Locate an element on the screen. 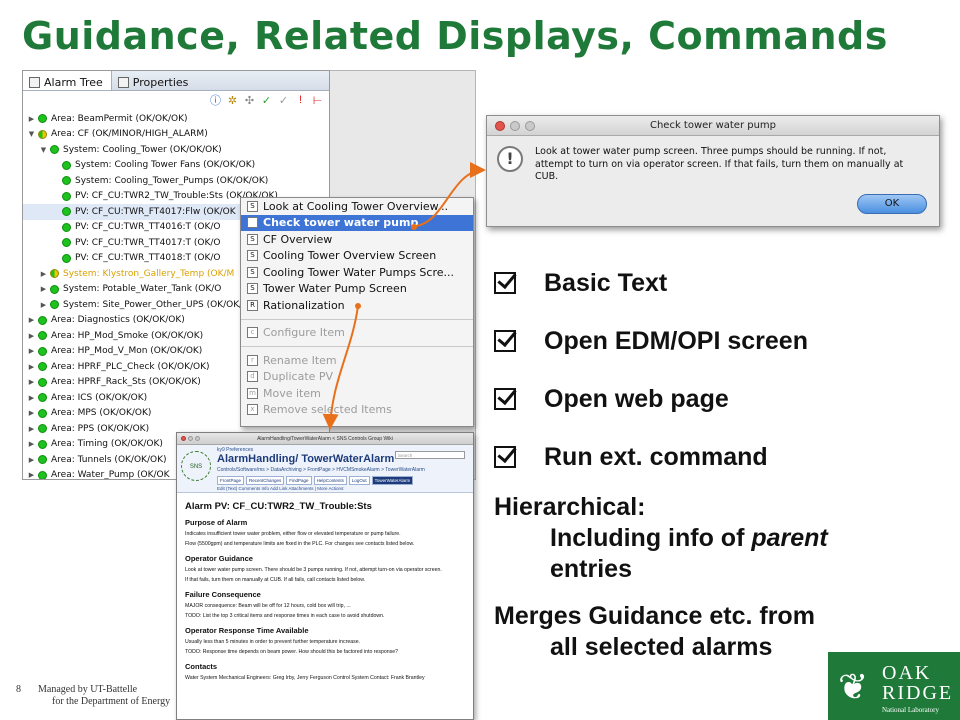  oak-leaf-icon: ❦ is located at coordinates (853, 686).